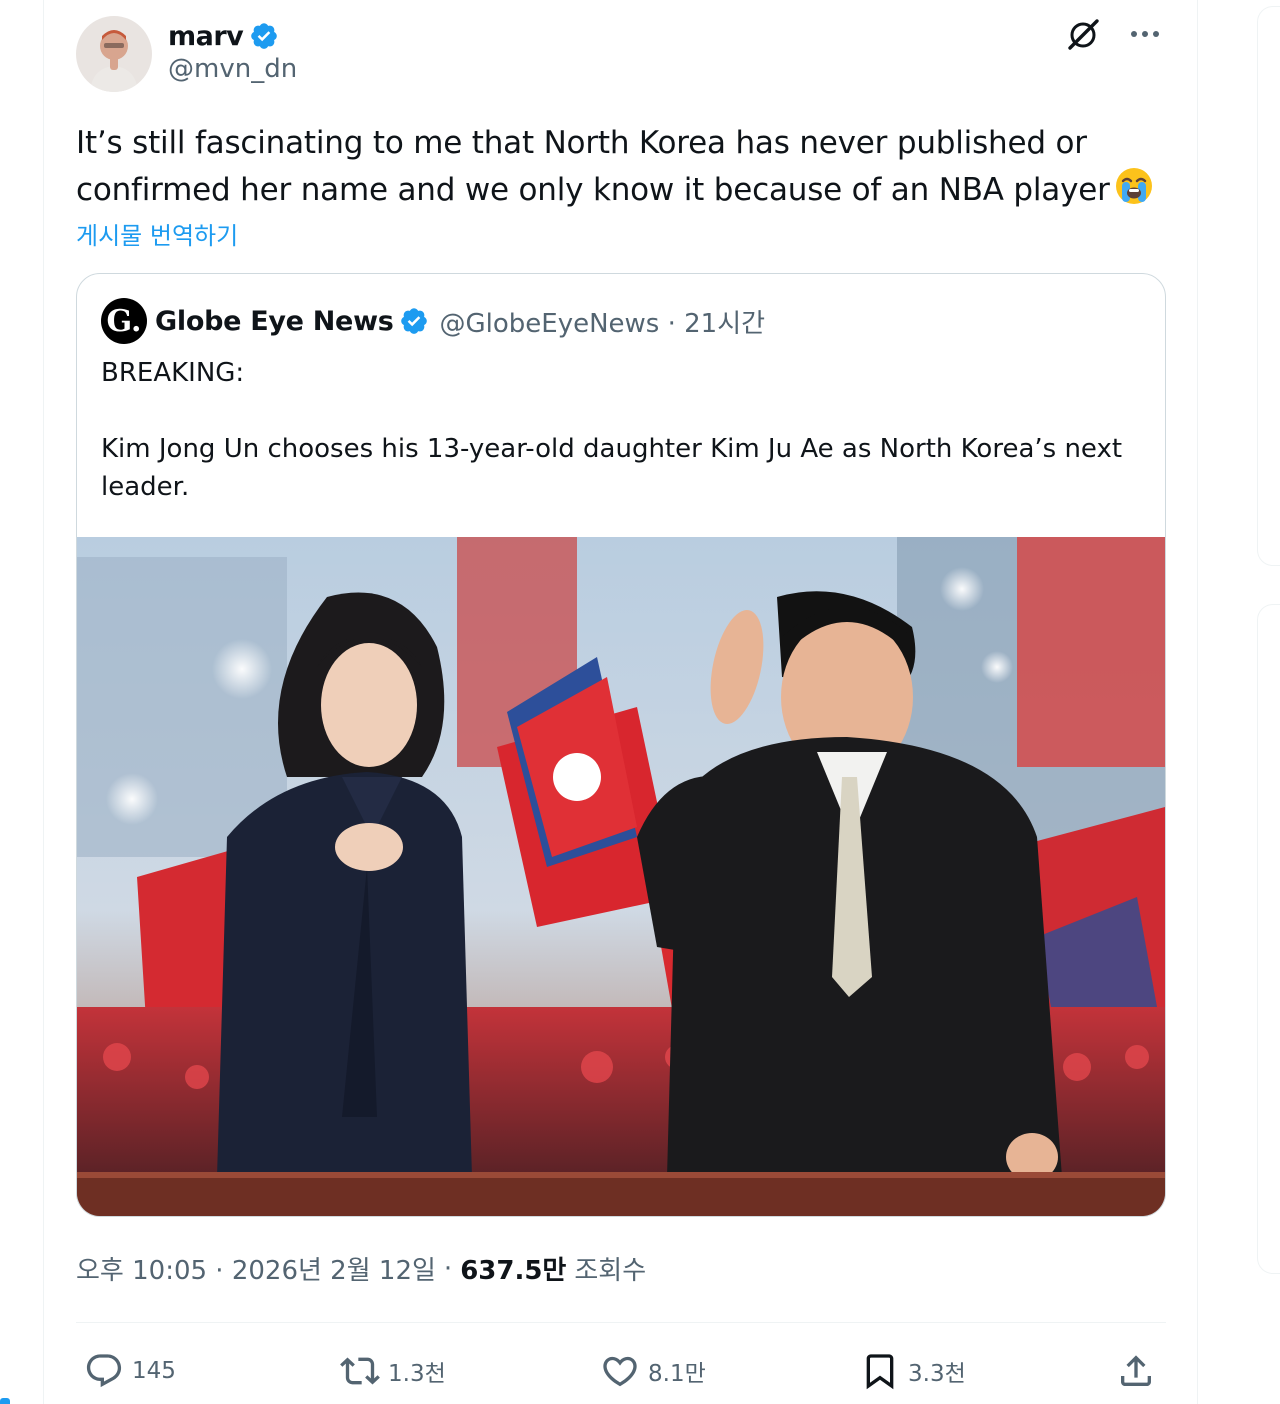 The image size is (1280, 1404). I want to click on tweet-meta: 오후 10:05 · 2026년 2월 12일 · 637.5만 조회수, so click(361, 1268).